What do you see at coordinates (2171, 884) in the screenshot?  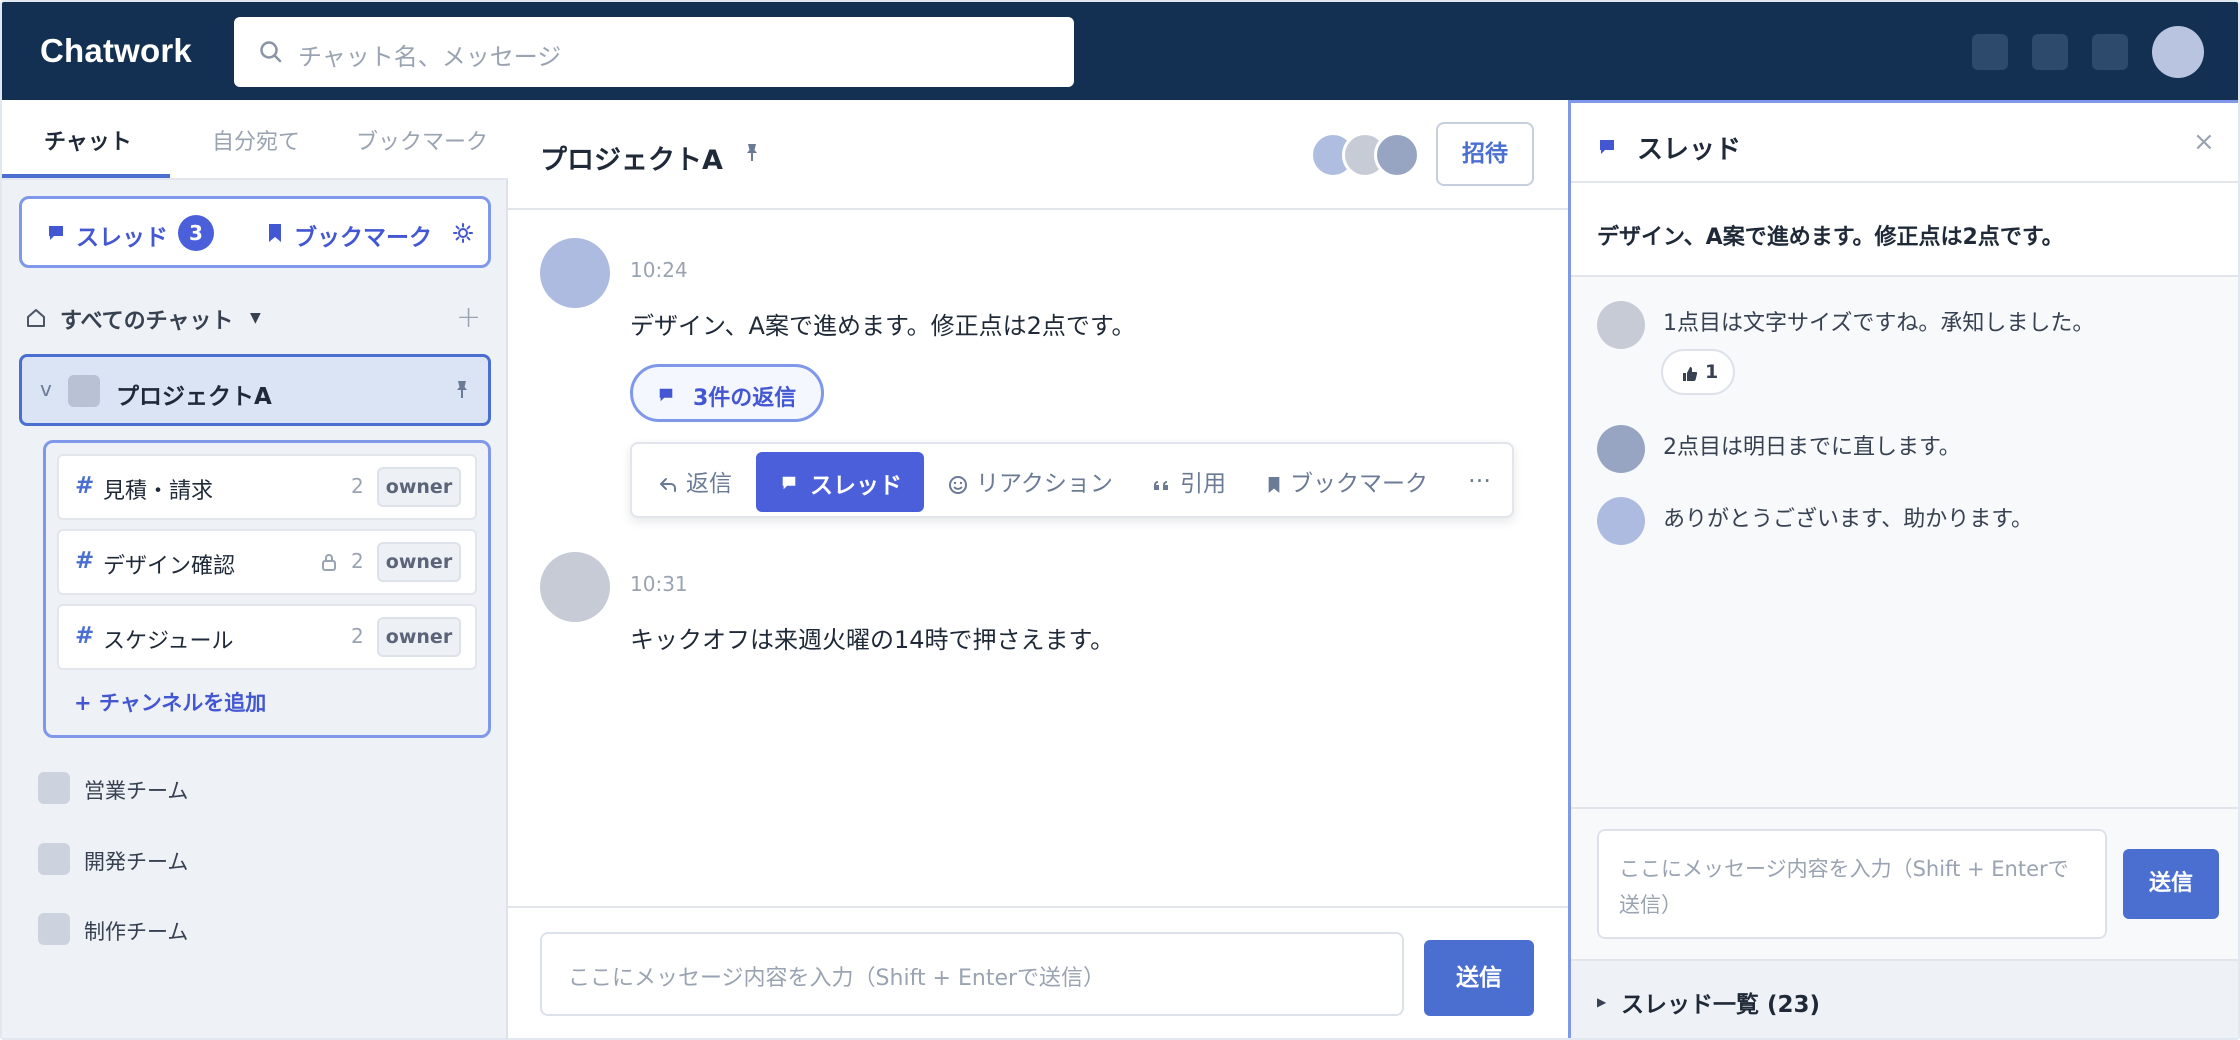 I see `thread-send-button: 送信` at bounding box center [2171, 884].